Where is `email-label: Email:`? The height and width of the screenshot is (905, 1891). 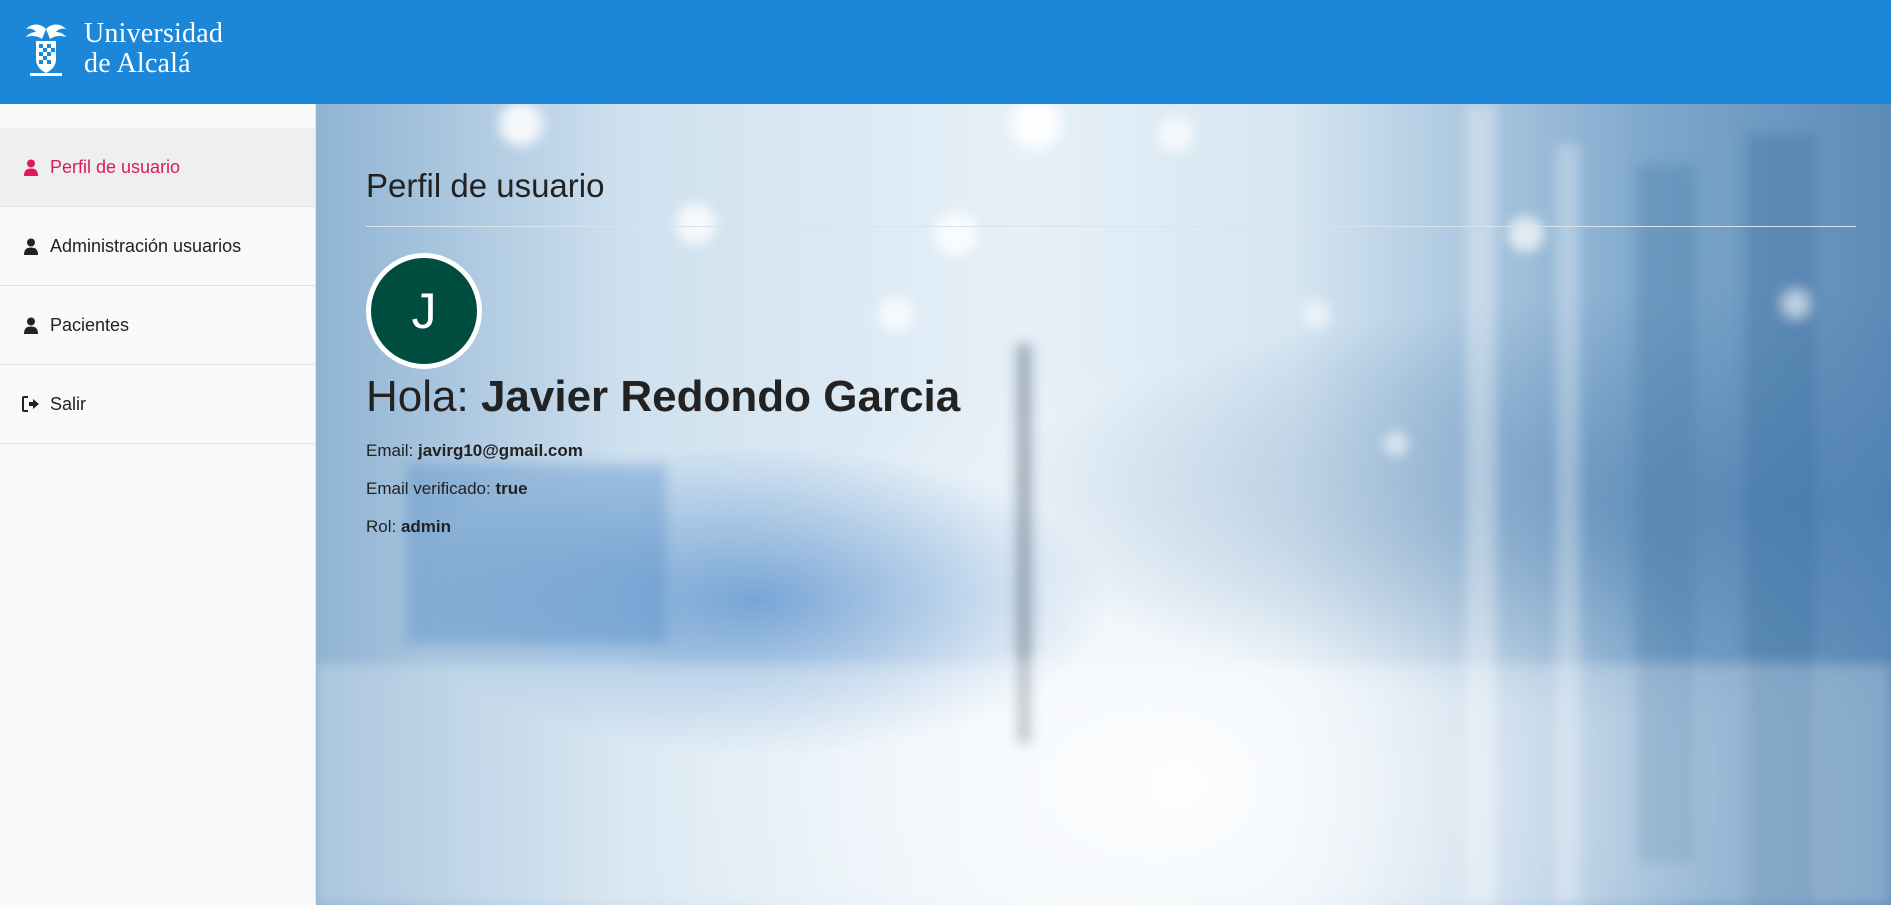
email-label: Email: is located at coordinates (392, 450).